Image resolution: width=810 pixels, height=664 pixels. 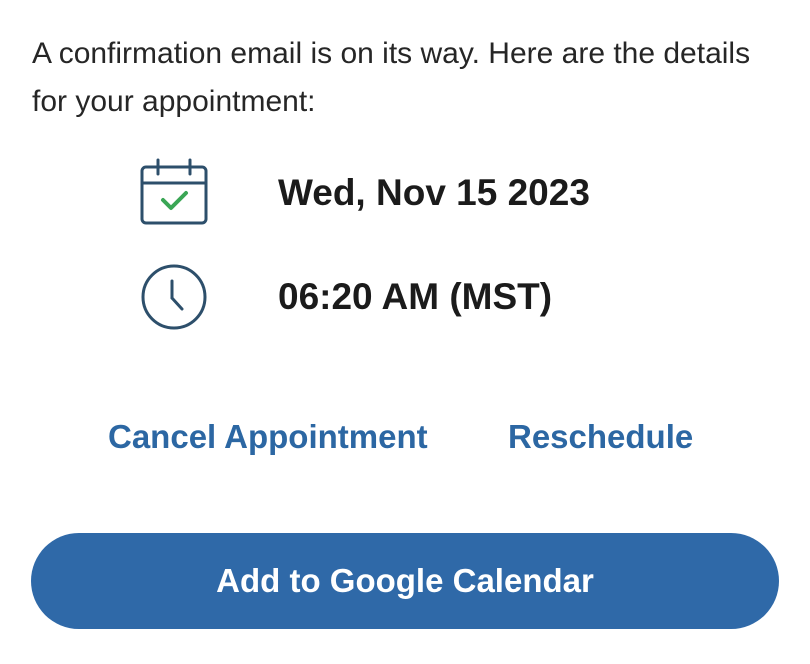 I want to click on cancel-appointment-link: Cancel Appointment, so click(x=268, y=437).